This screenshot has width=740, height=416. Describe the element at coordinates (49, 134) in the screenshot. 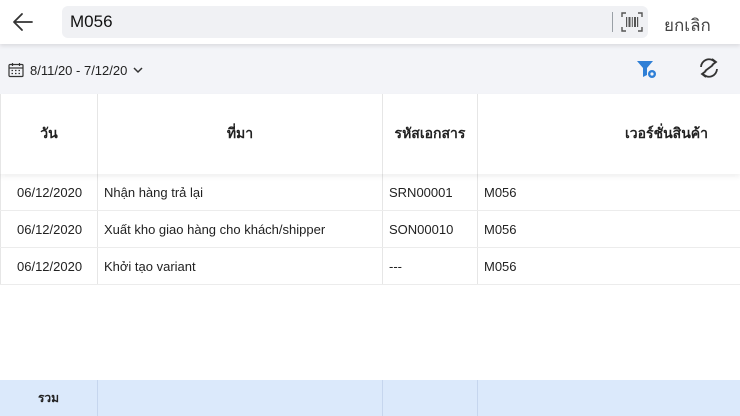

I see `column-header-date: วัน` at that location.